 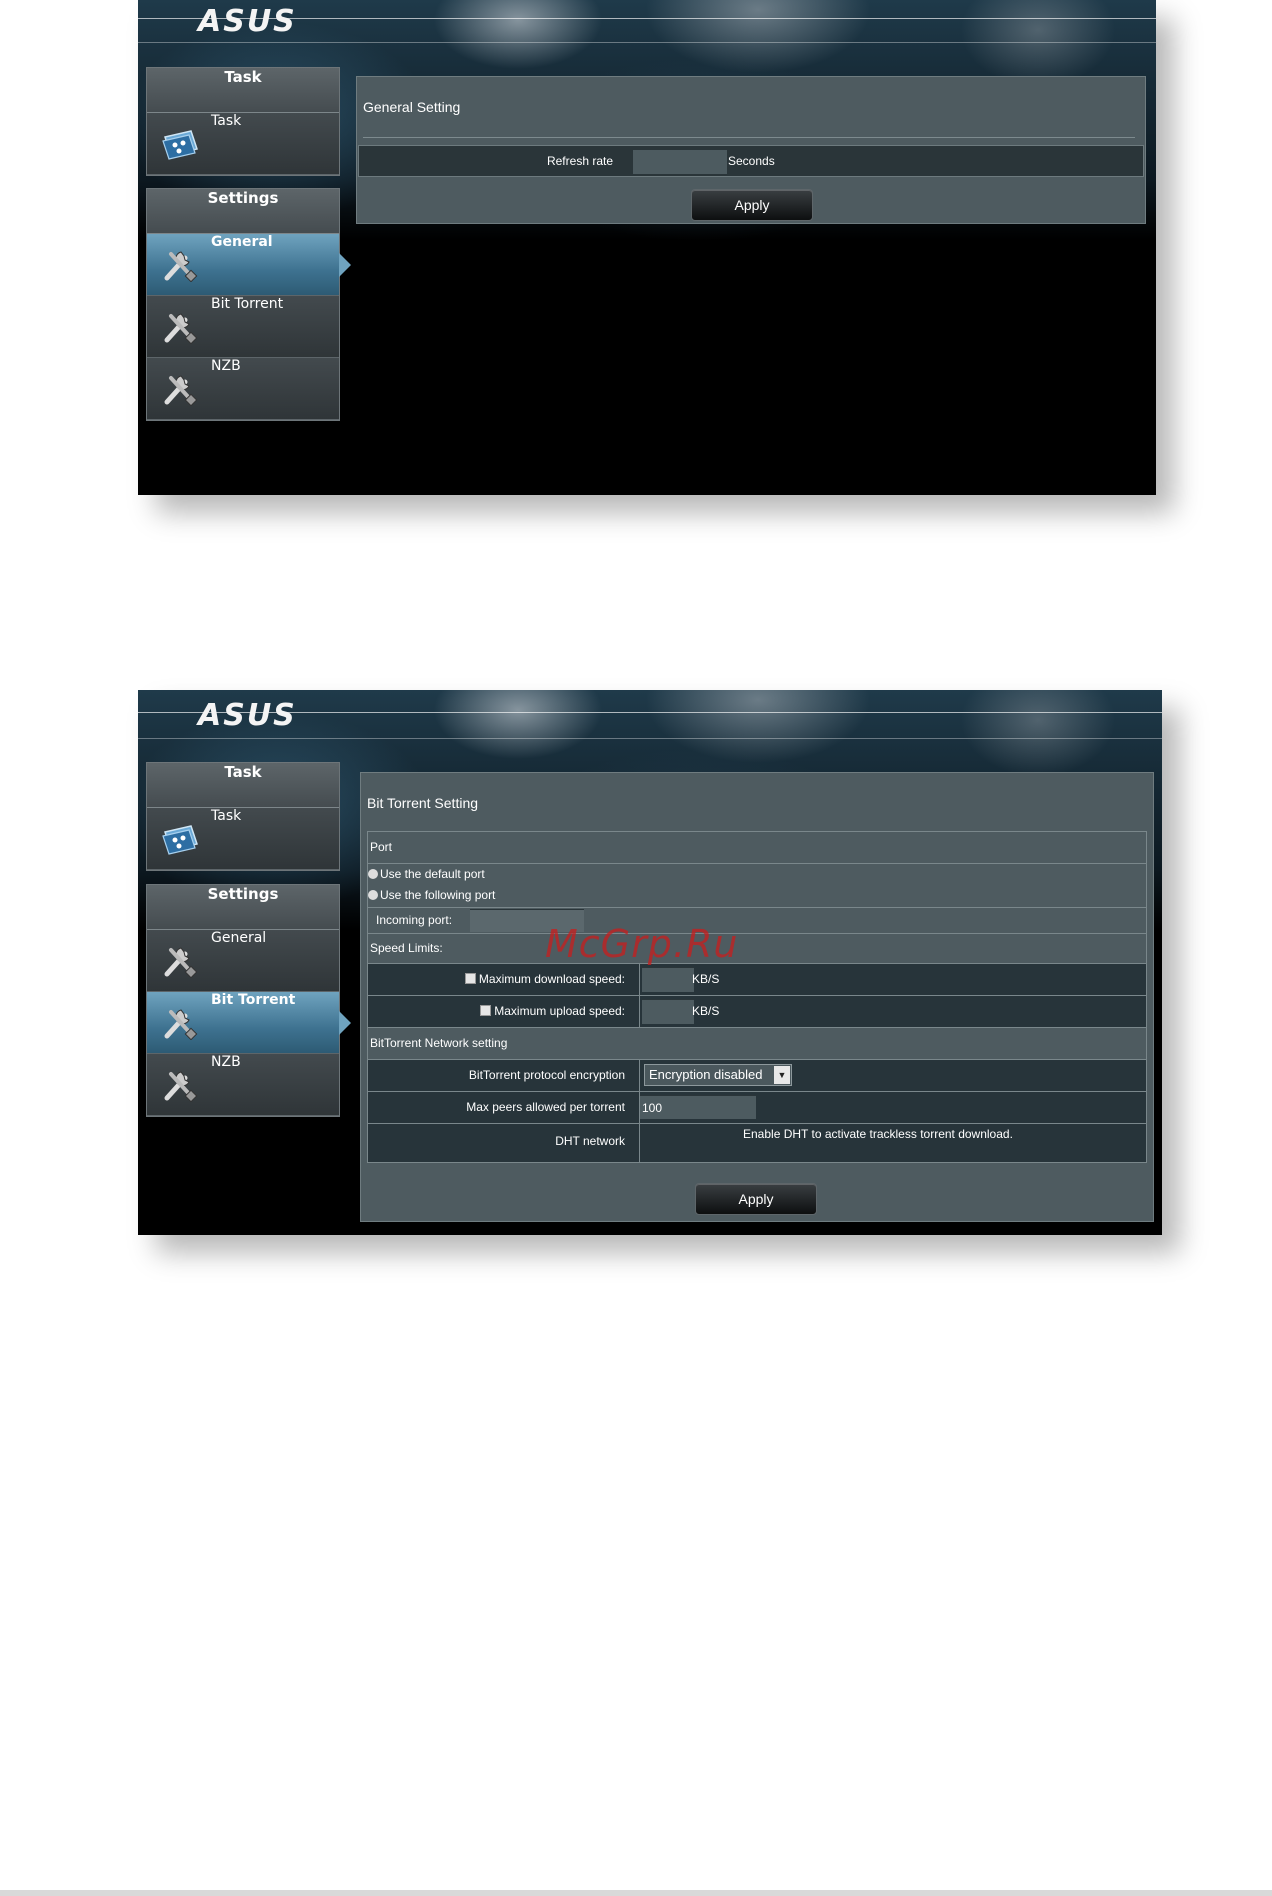 I want to click on default-port-label: Use the default port, so click(x=432, y=874).